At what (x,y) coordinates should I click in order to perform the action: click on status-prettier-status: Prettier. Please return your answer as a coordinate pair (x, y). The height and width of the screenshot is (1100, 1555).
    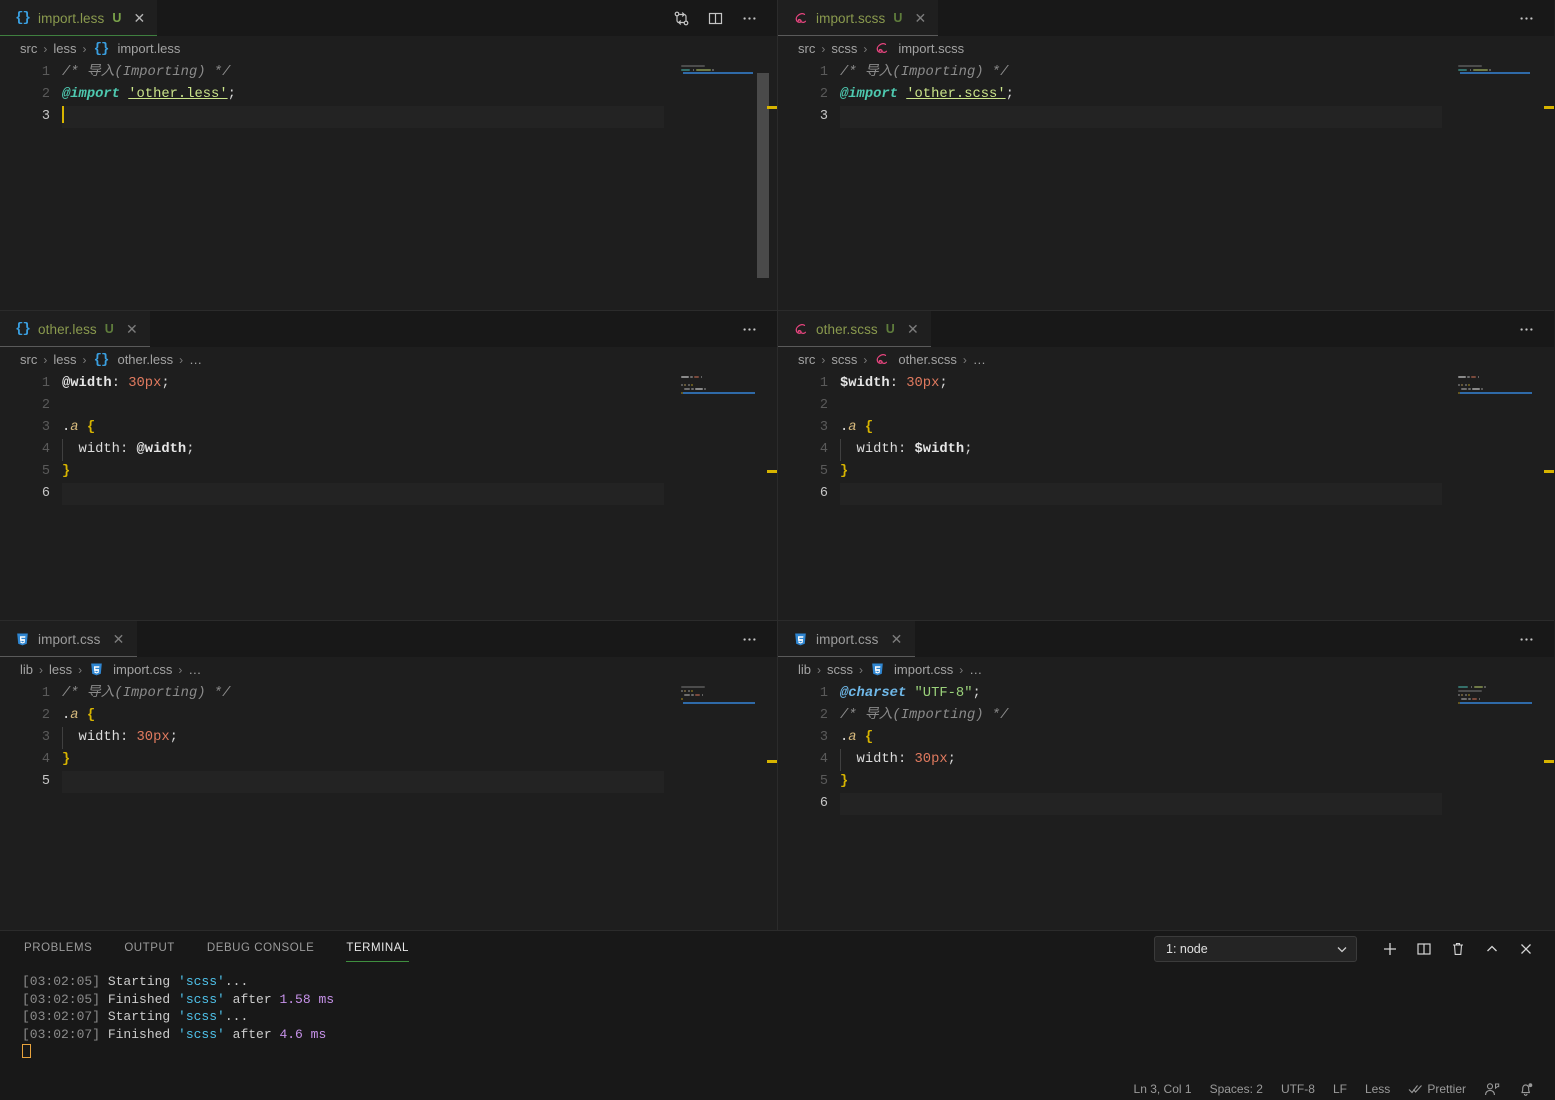
    Looking at the image, I should click on (1437, 1089).